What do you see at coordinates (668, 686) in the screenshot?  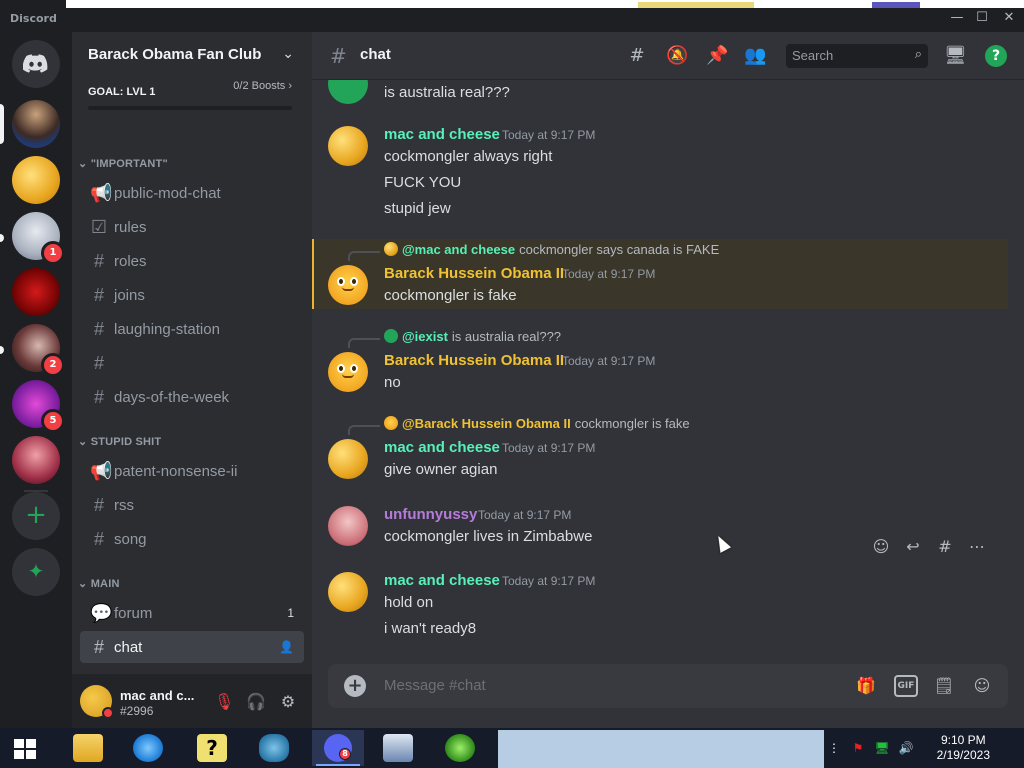 I see `message-composer: + Message #chat 🎁 GIF 🗒 ☺` at bounding box center [668, 686].